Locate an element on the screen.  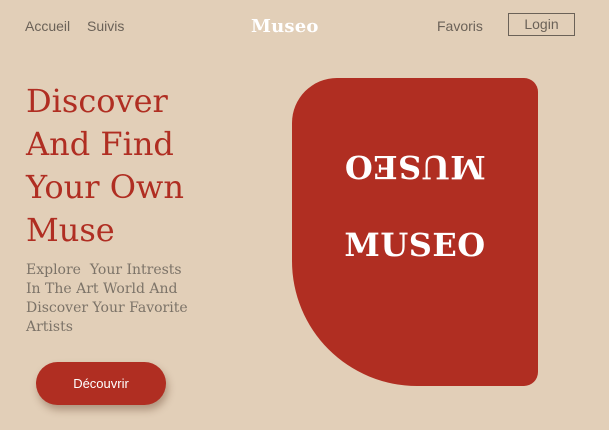
hero-subtitle-line: Explore Your Intrests is located at coordinates (104, 270).